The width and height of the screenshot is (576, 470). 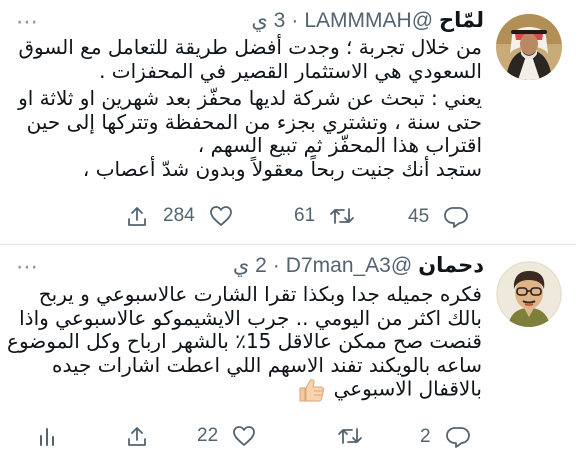 I want to click on user-handle: @D7man_A3, so click(x=349, y=266).